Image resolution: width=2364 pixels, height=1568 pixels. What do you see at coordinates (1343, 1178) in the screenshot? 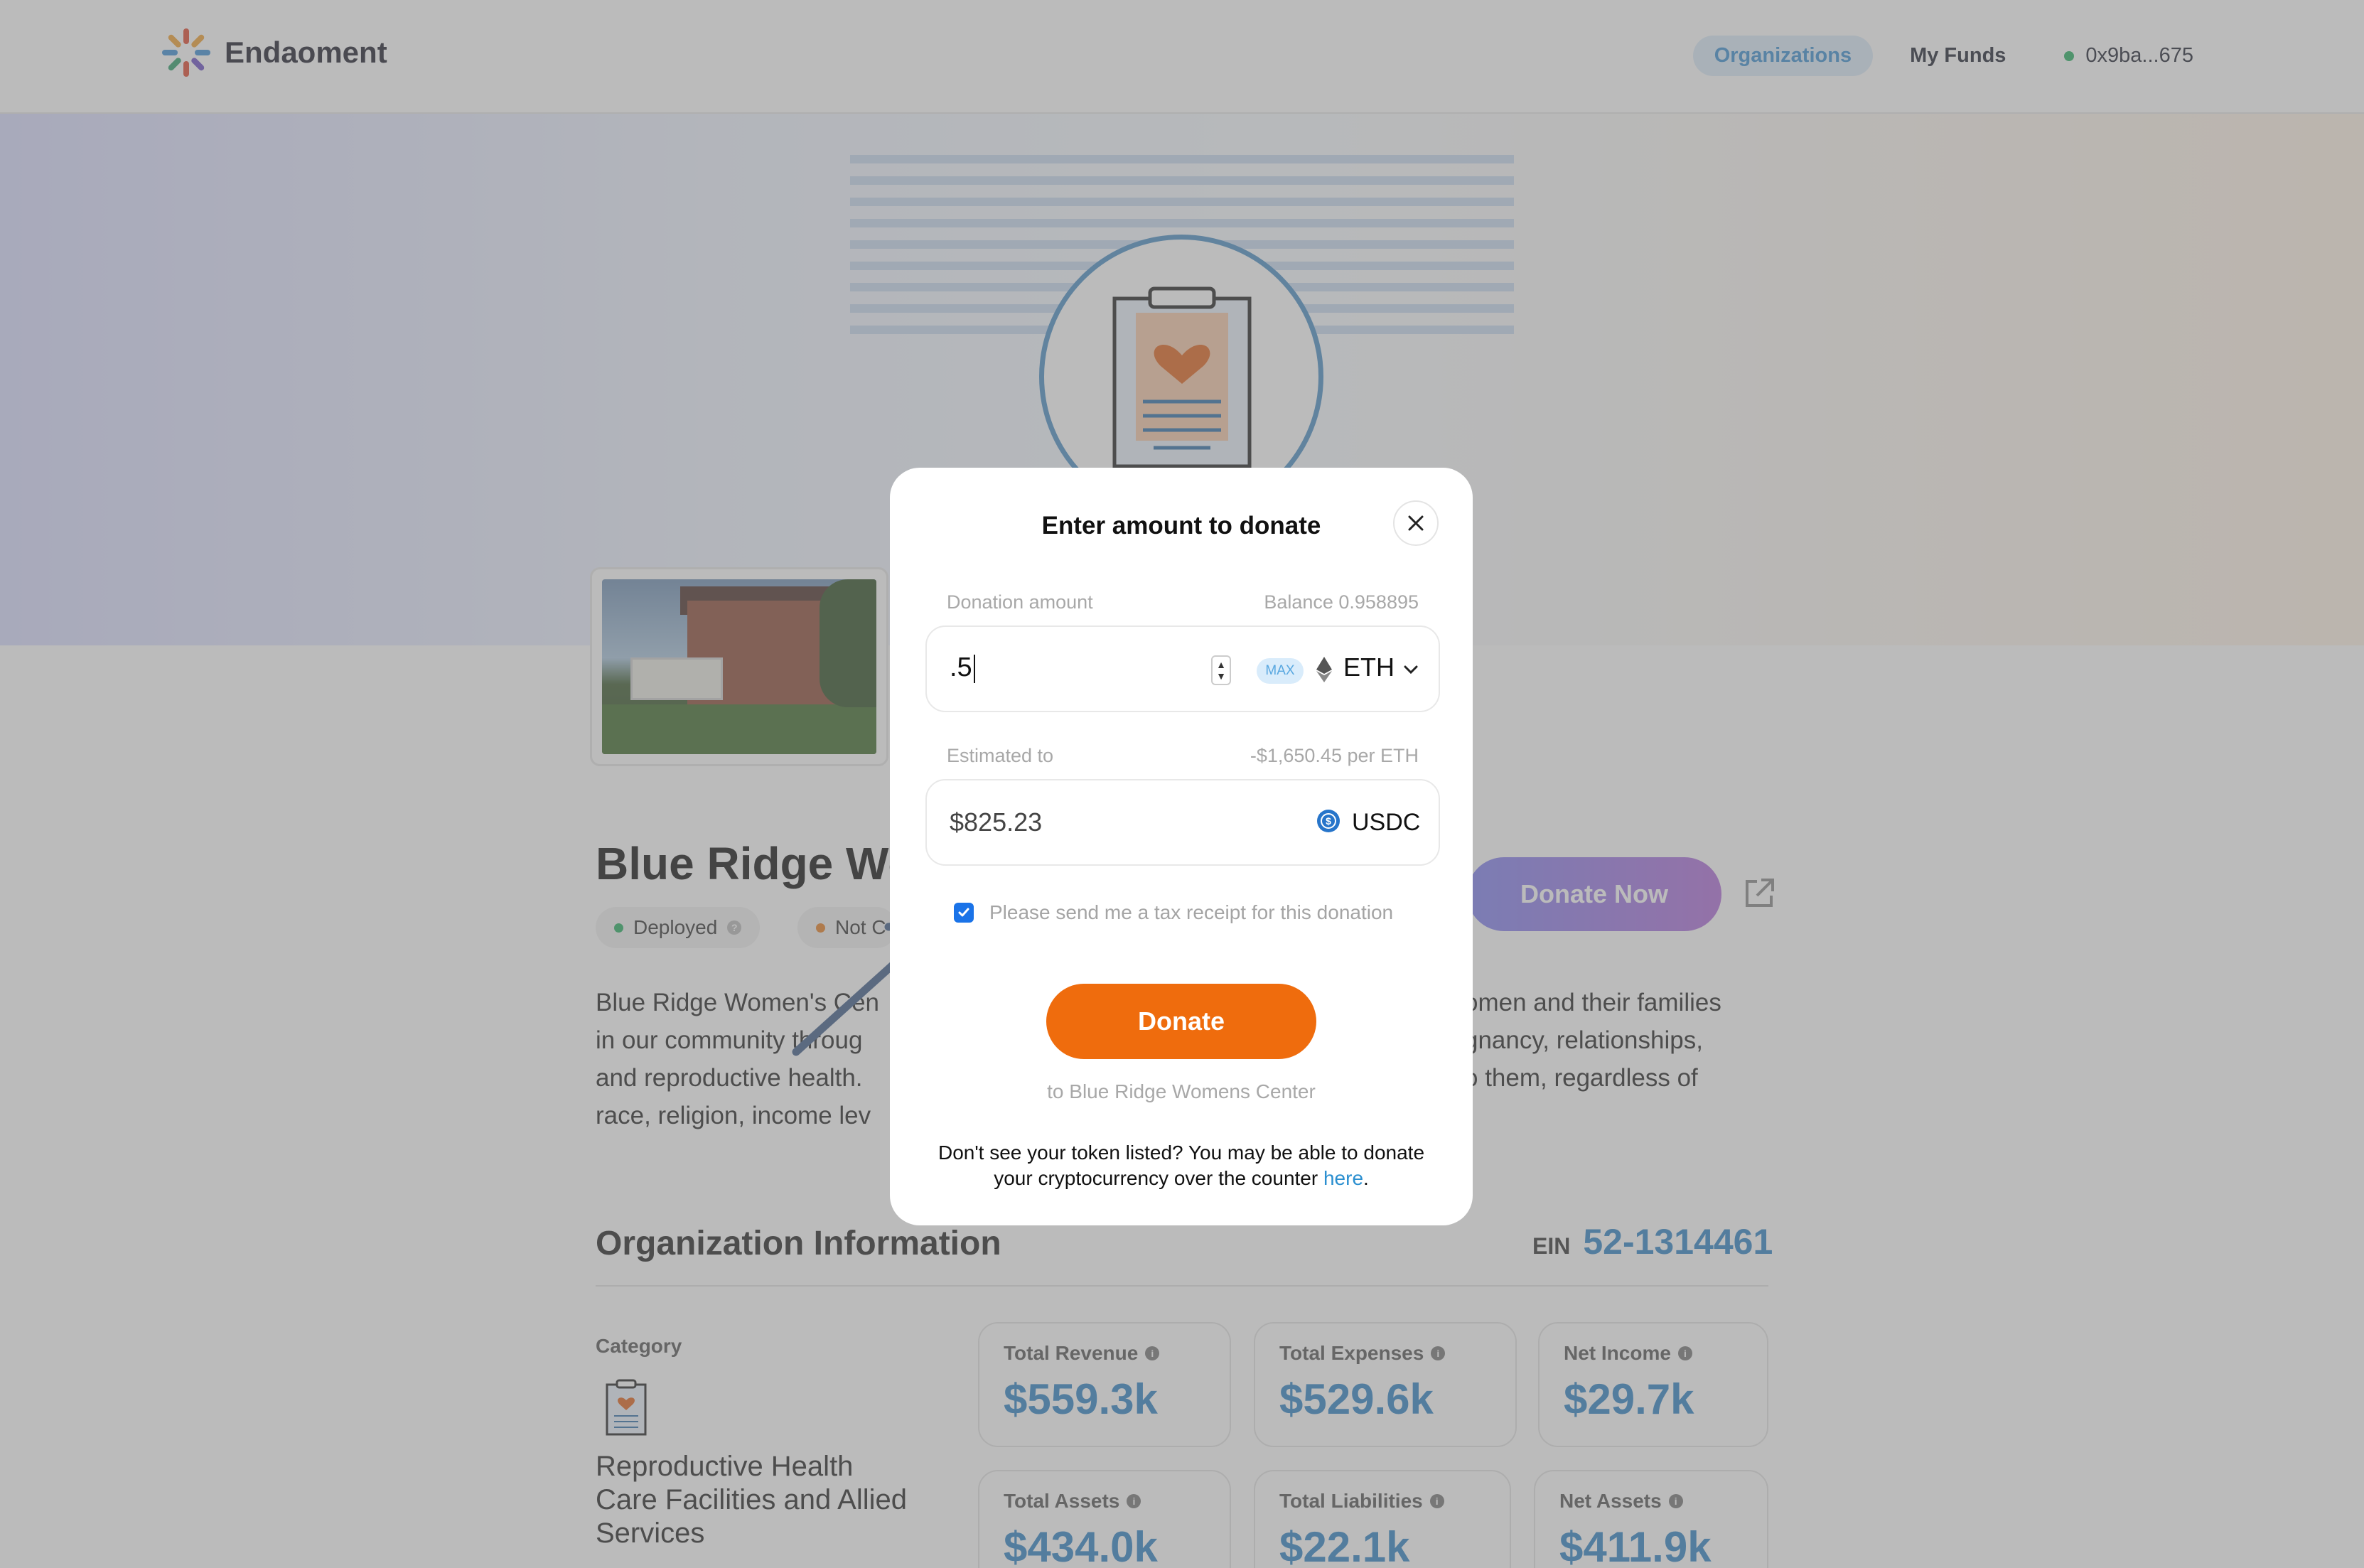
I see `otc-here-link: here` at bounding box center [1343, 1178].